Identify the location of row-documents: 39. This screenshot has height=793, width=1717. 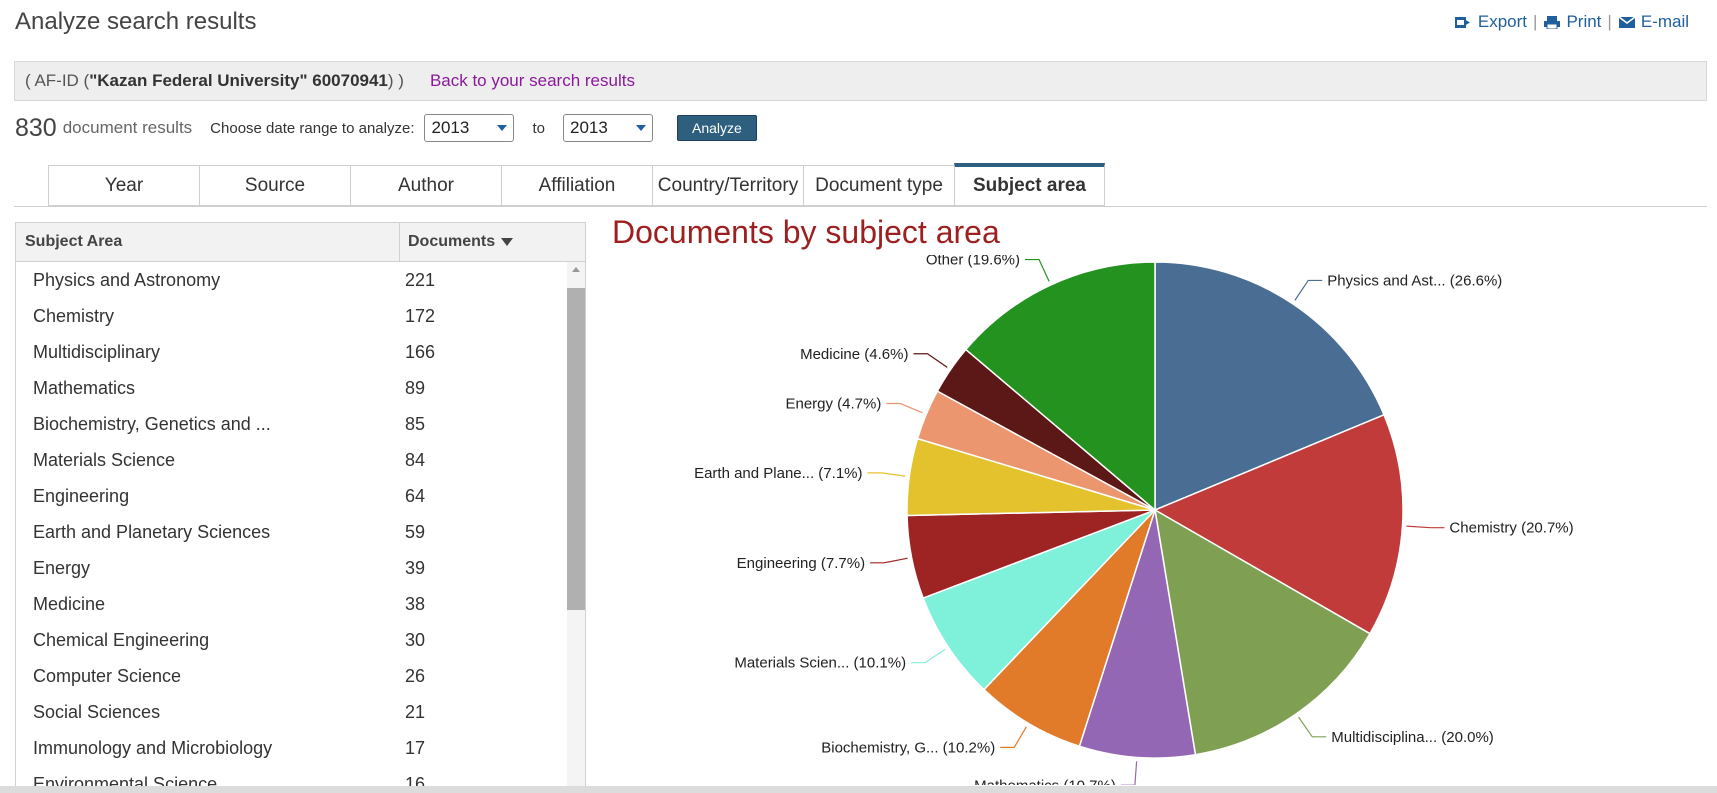
(415, 567).